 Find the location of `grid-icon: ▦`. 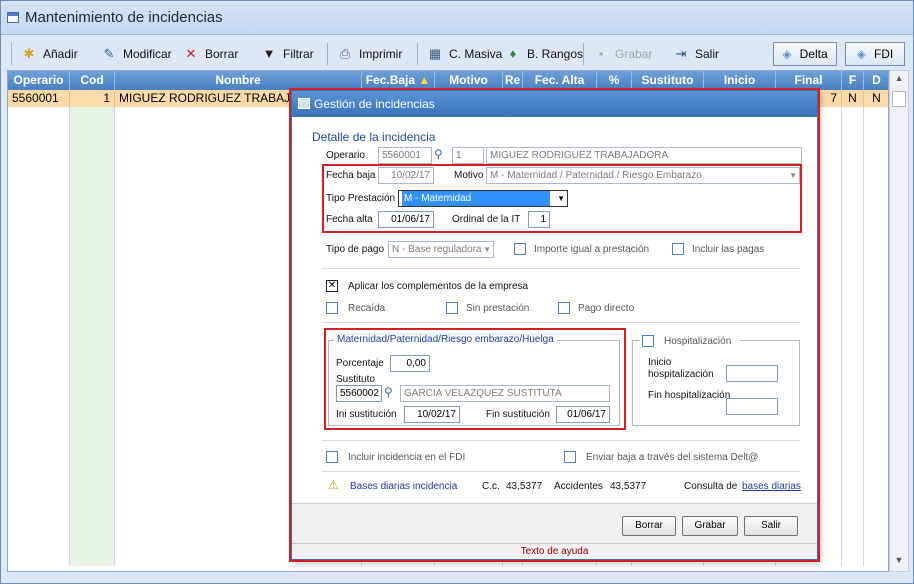

grid-icon: ▦ is located at coordinates (435, 53).